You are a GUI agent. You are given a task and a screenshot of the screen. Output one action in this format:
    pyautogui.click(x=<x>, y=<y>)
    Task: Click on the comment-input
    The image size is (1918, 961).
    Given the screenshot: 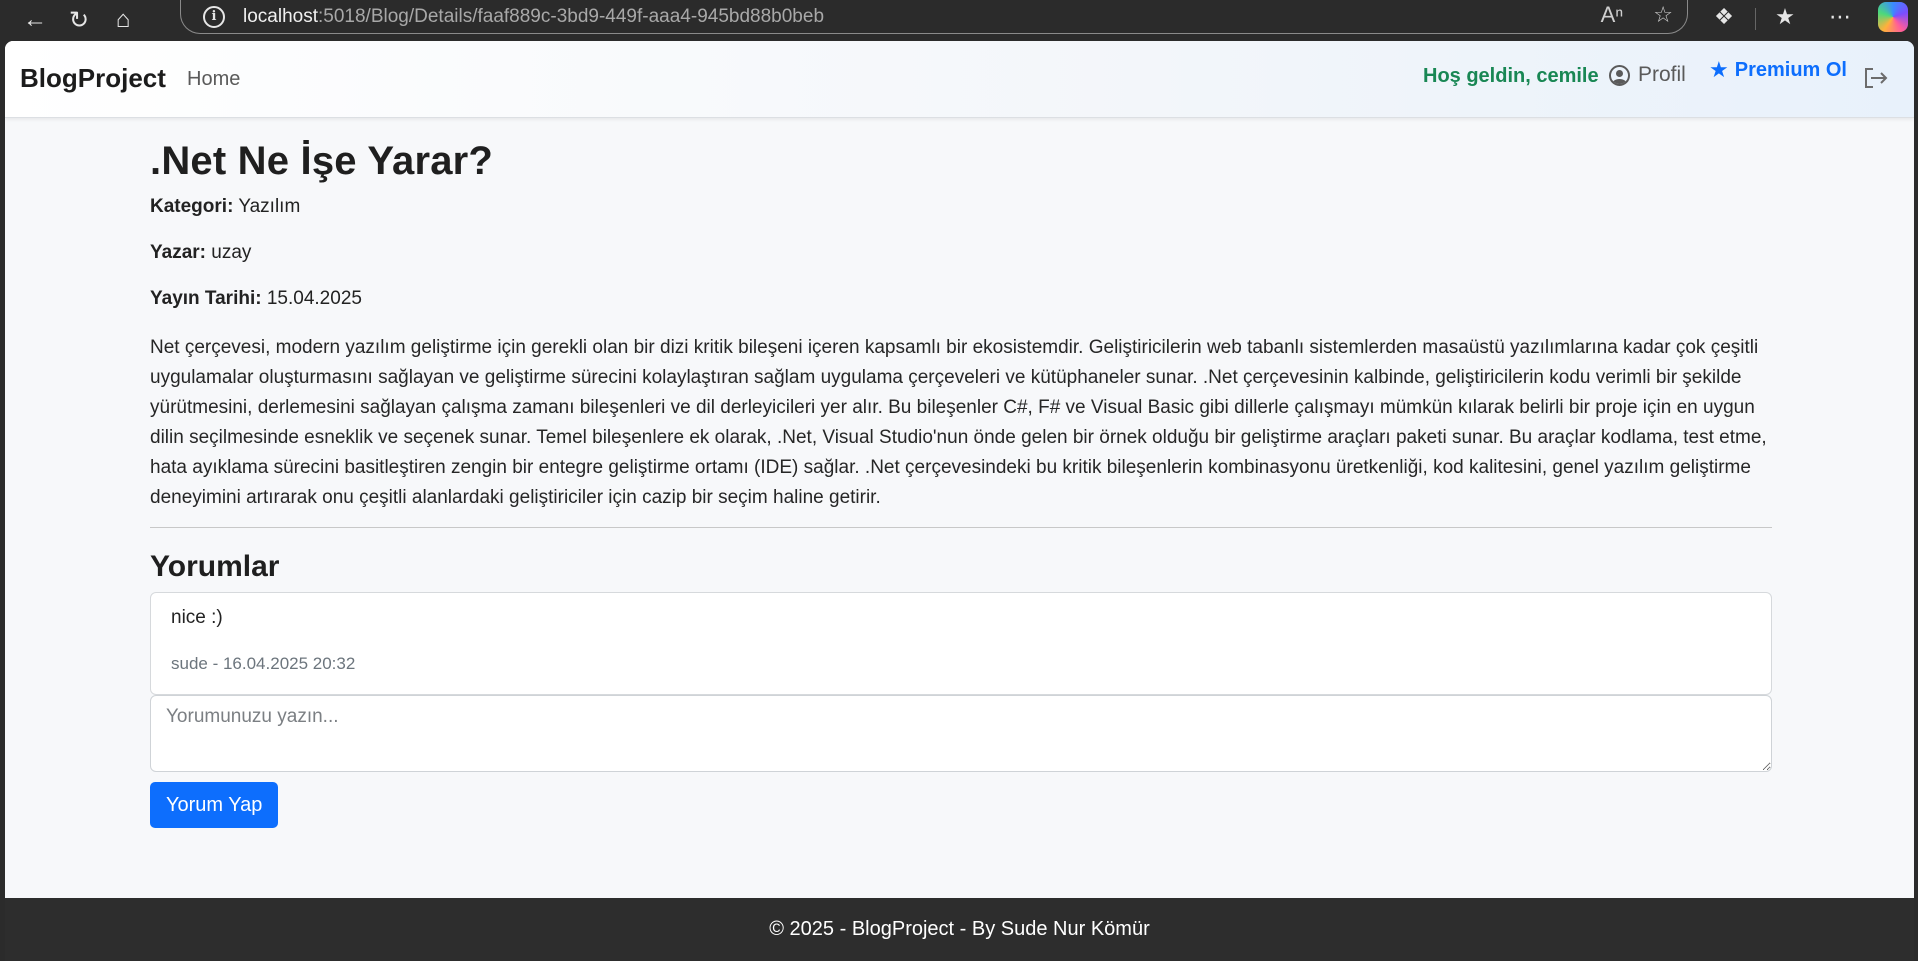 What is the action you would take?
    pyautogui.click(x=961, y=733)
    